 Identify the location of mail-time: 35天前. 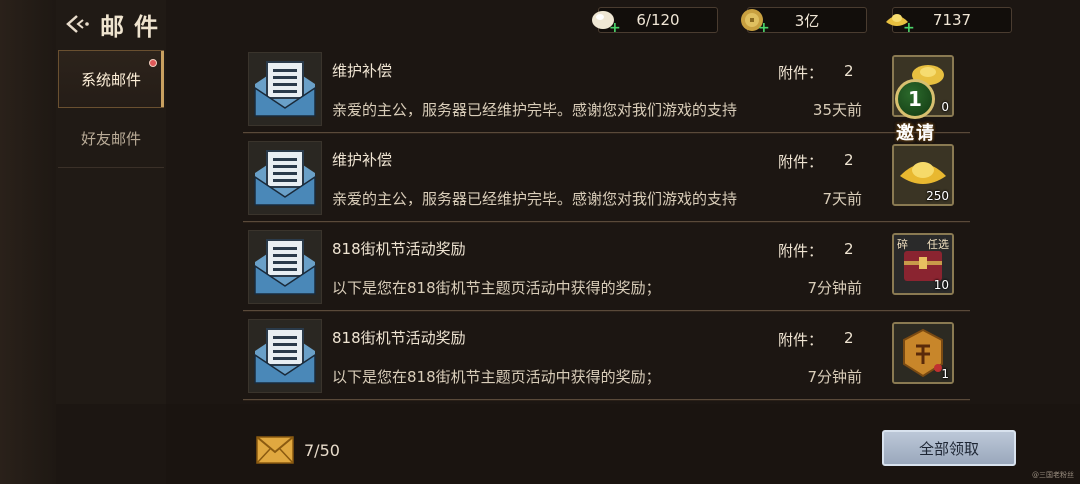
(837, 110).